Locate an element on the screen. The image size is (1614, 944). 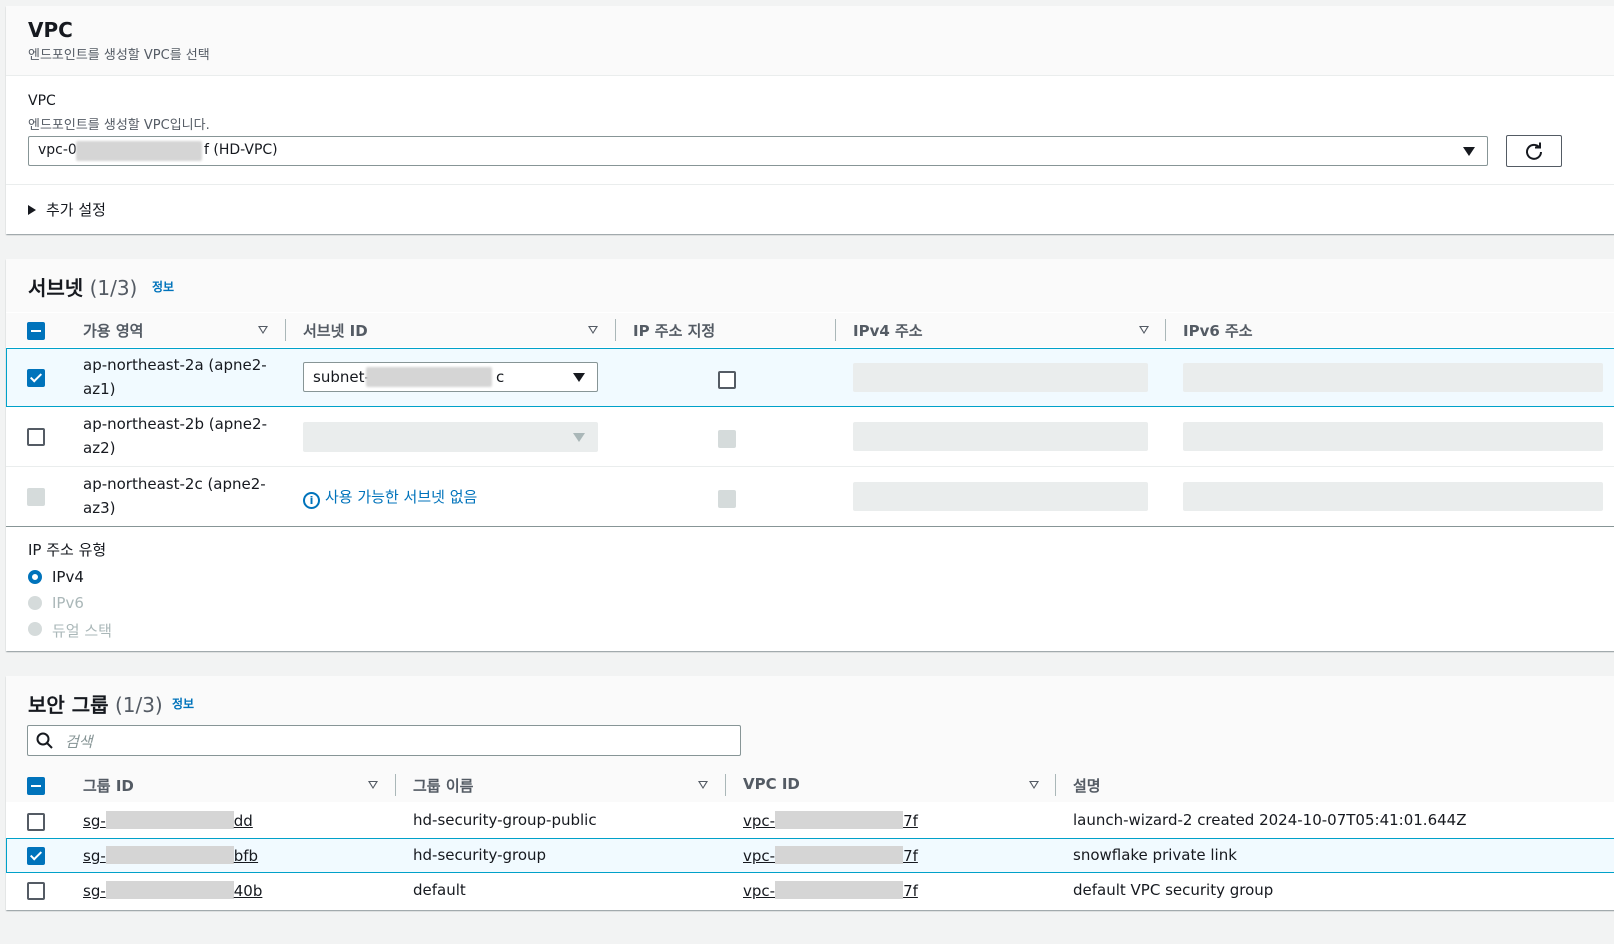
vpc-section-title: VPC is located at coordinates (50, 30).